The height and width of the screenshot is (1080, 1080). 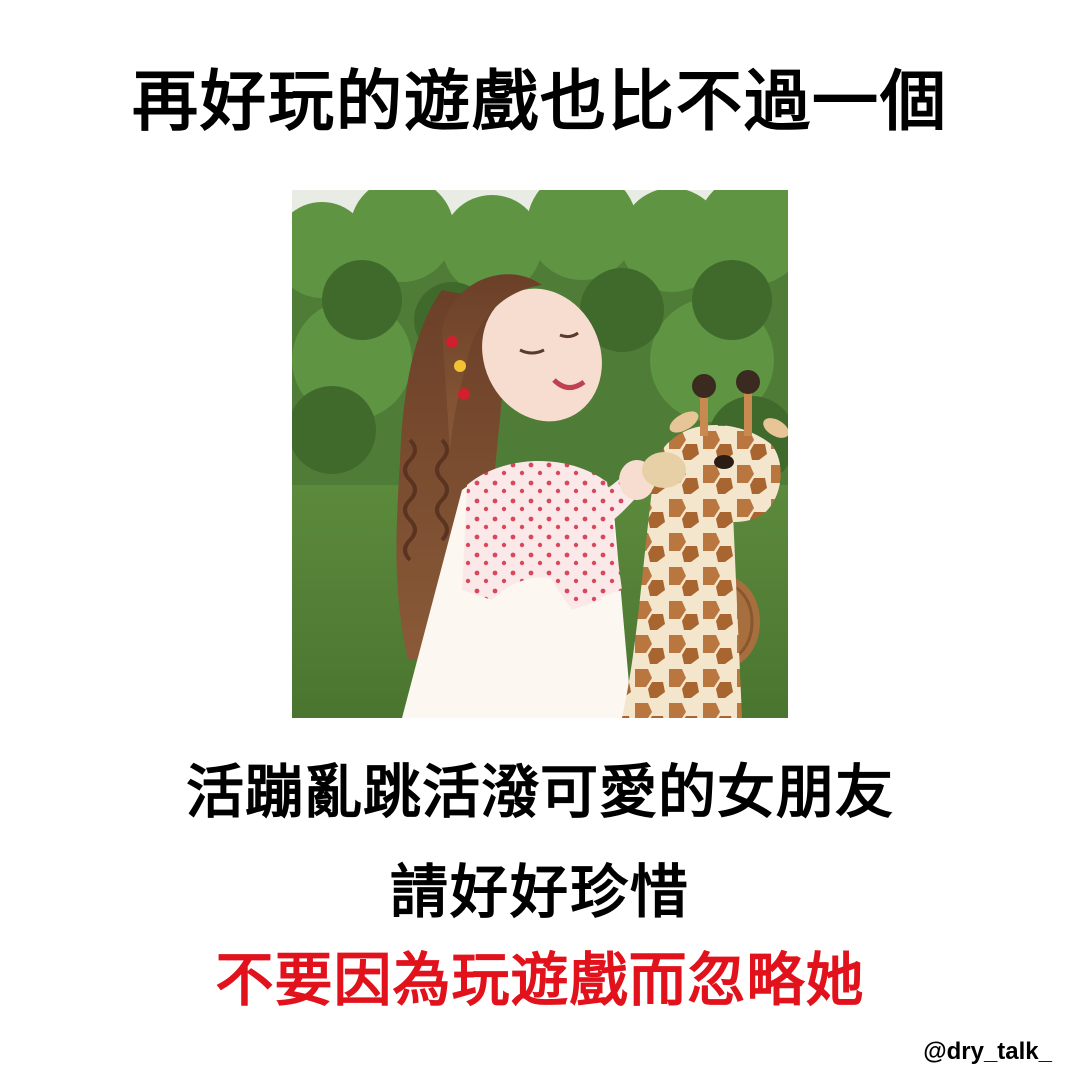 I want to click on watermark-handle: @dry_talk_, so click(x=987, y=1051).